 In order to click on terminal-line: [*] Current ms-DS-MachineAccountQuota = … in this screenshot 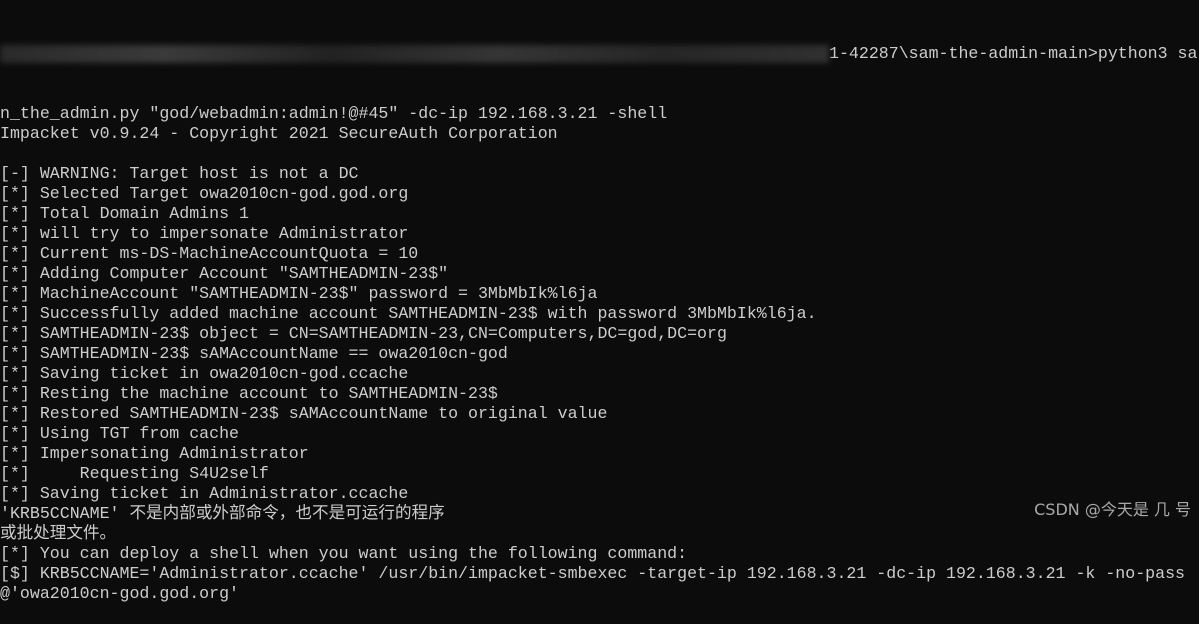, I will do `click(209, 253)`.